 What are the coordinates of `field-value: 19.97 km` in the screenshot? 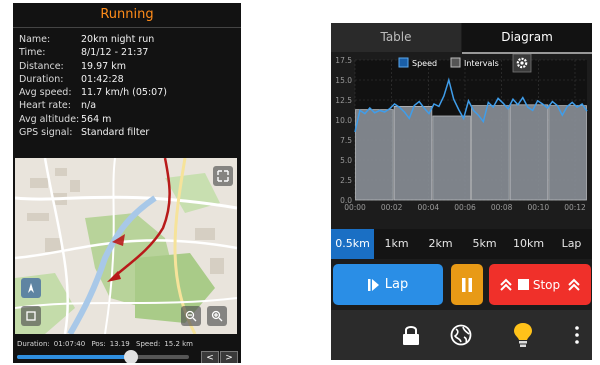 It's located at (103, 66).